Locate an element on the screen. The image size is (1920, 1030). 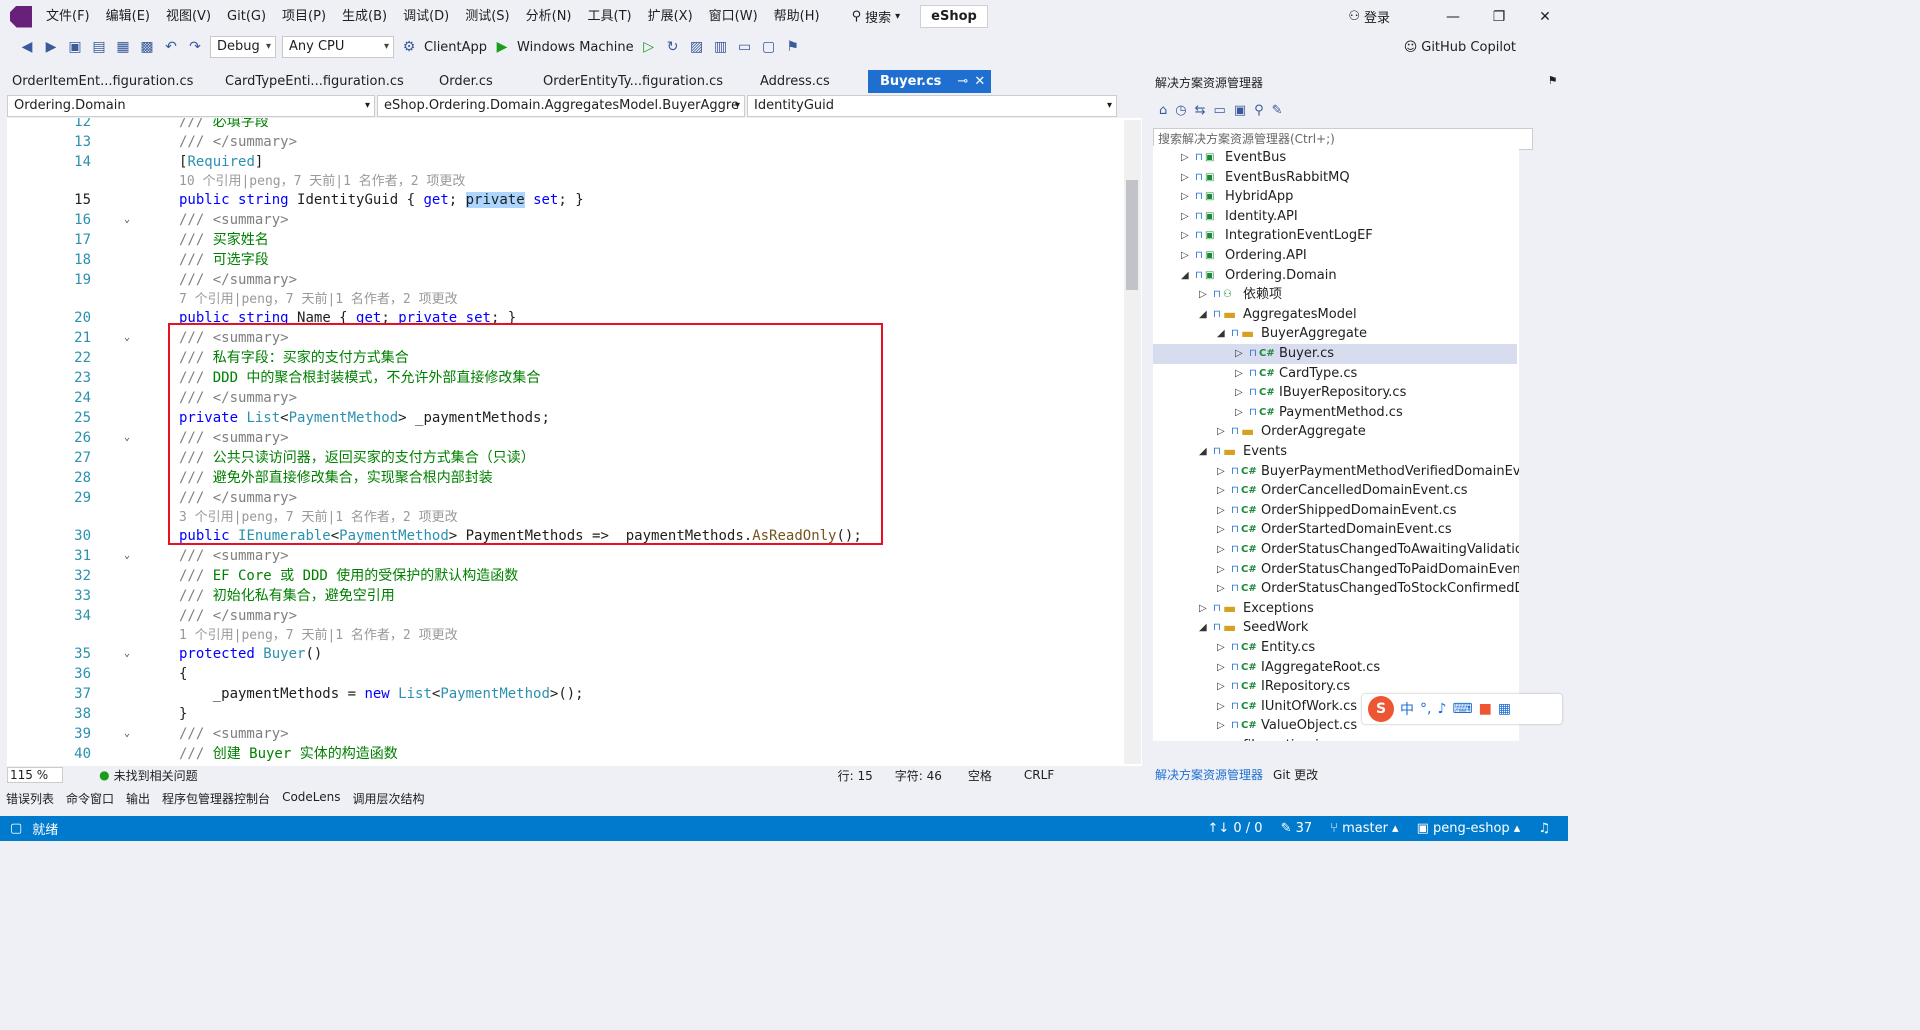
pin-icon: ⊸ is located at coordinates (963, 81).